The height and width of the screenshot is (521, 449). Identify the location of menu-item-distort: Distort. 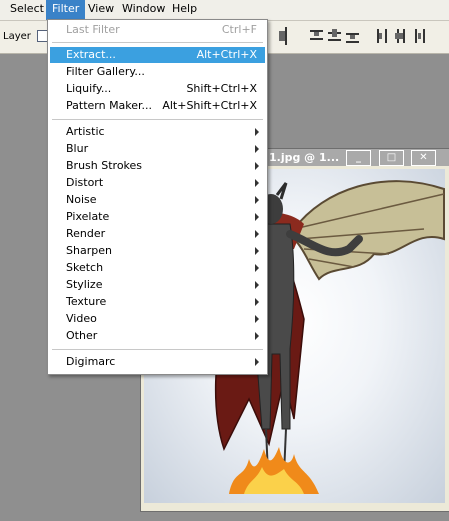
(157, 183).